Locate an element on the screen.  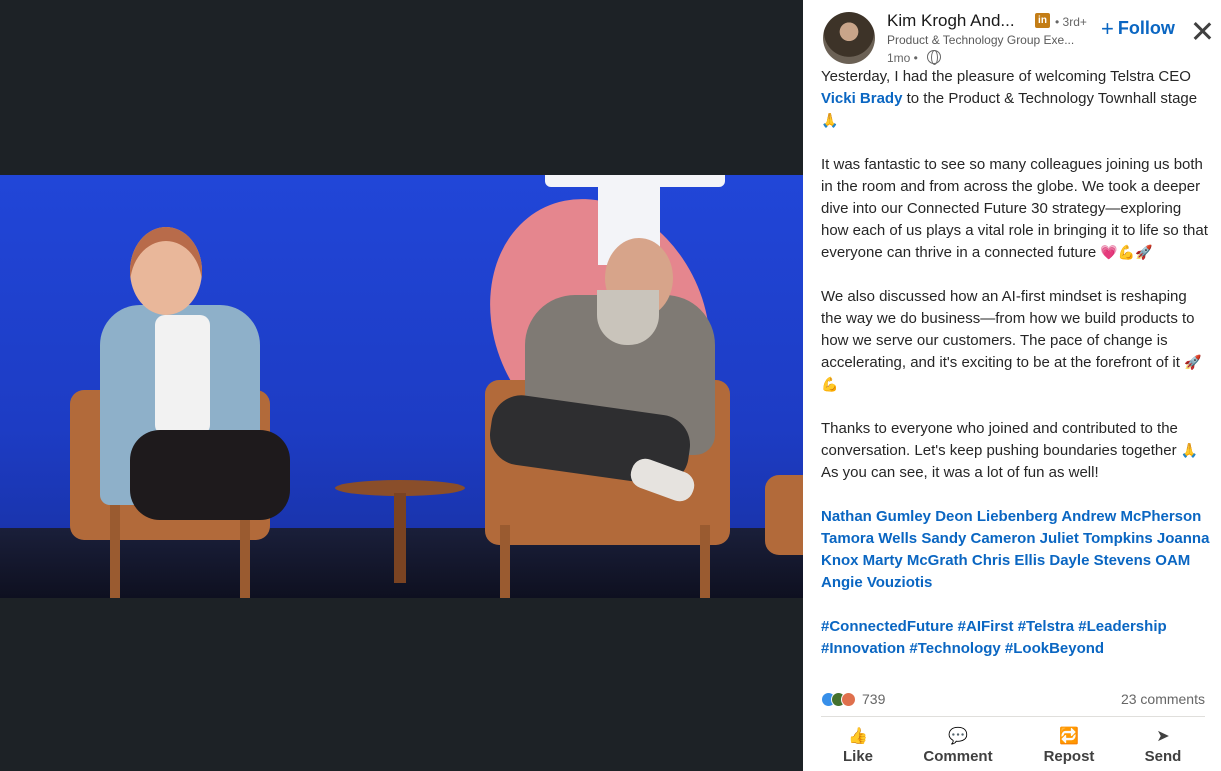
social-counts: 739 23 comments is located at coordinates (1013, 701).